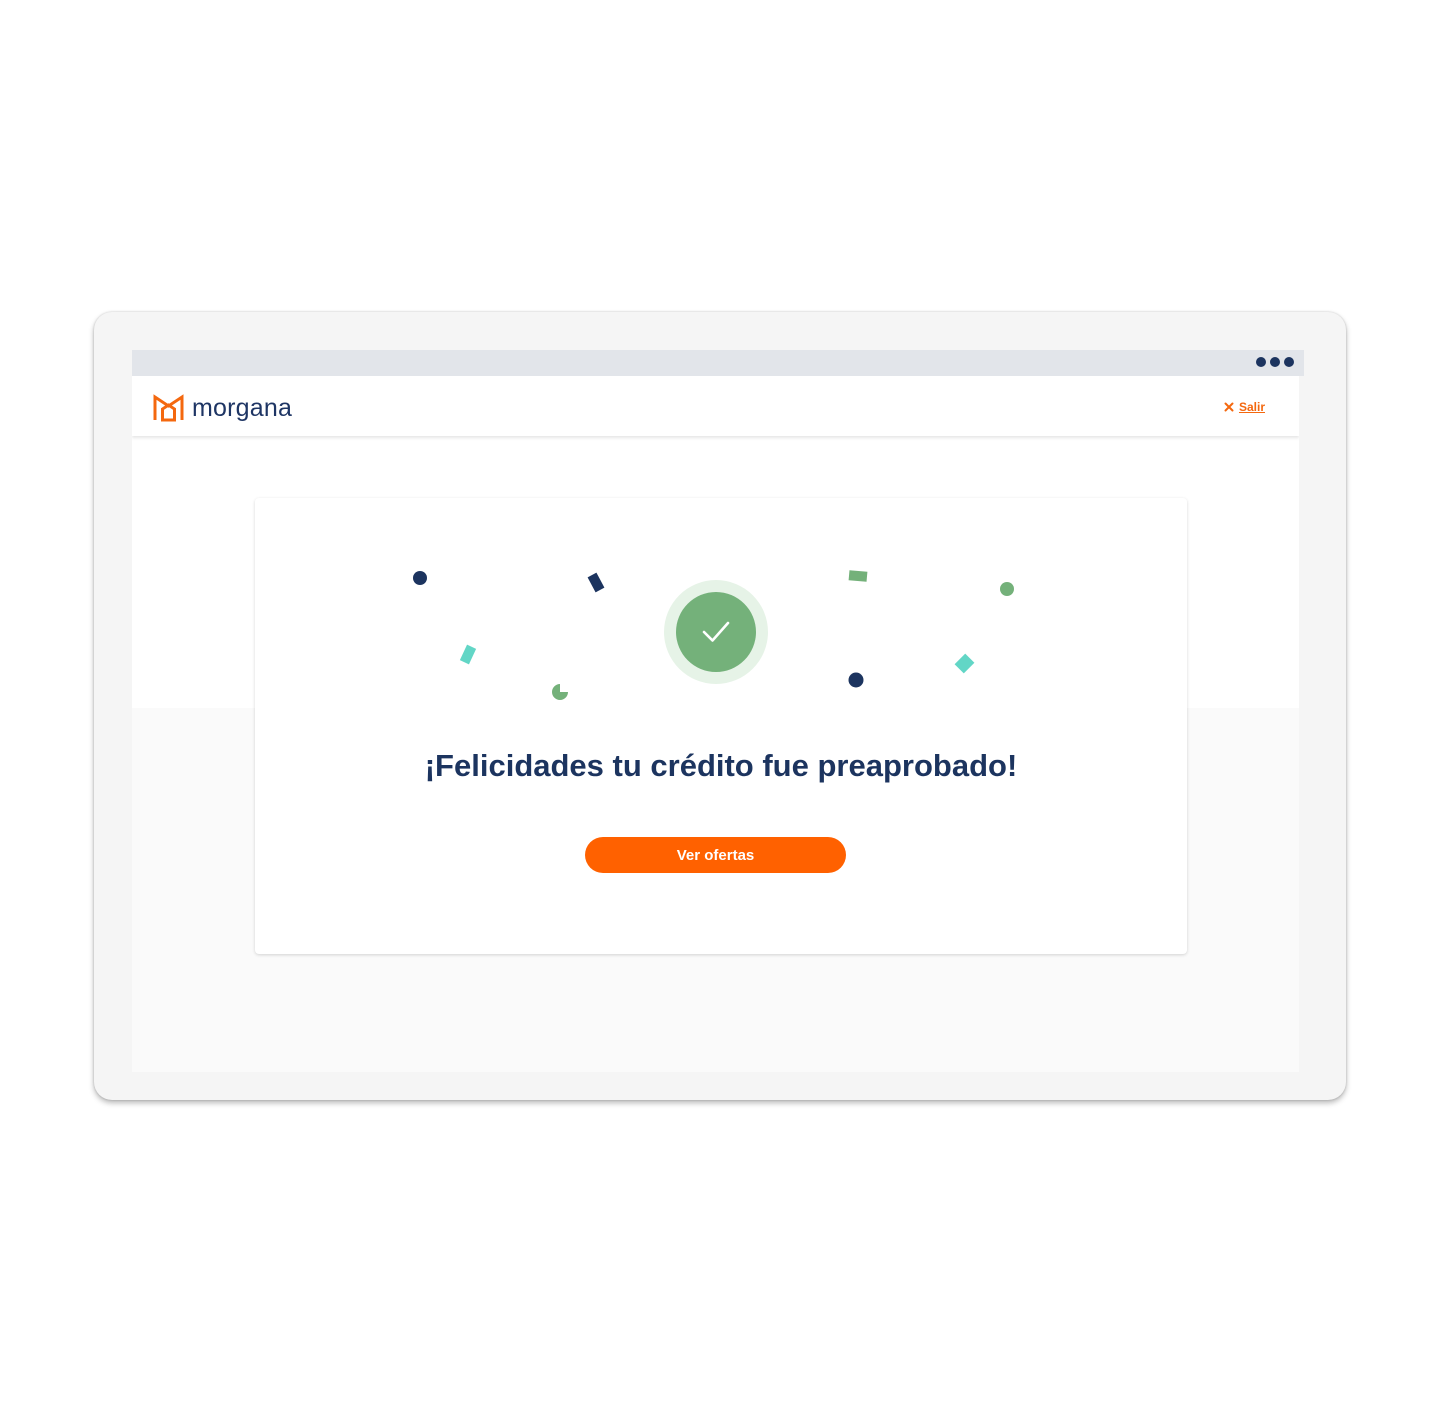 The image size is (1440, 1420). I want to click on page-title: ¡Felicidades tu crédito fue preaprobado!, so click(721, 765).